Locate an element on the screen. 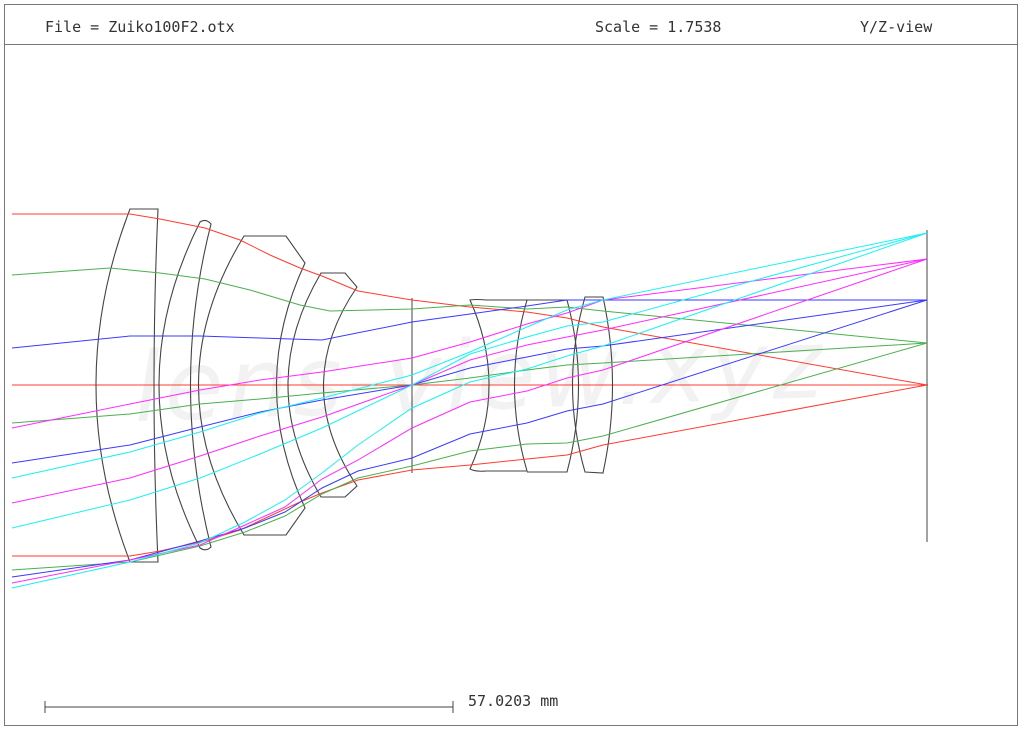 This screenshot has height=731, width=1024. ray-green-mid is located at coordinates (469, 383).